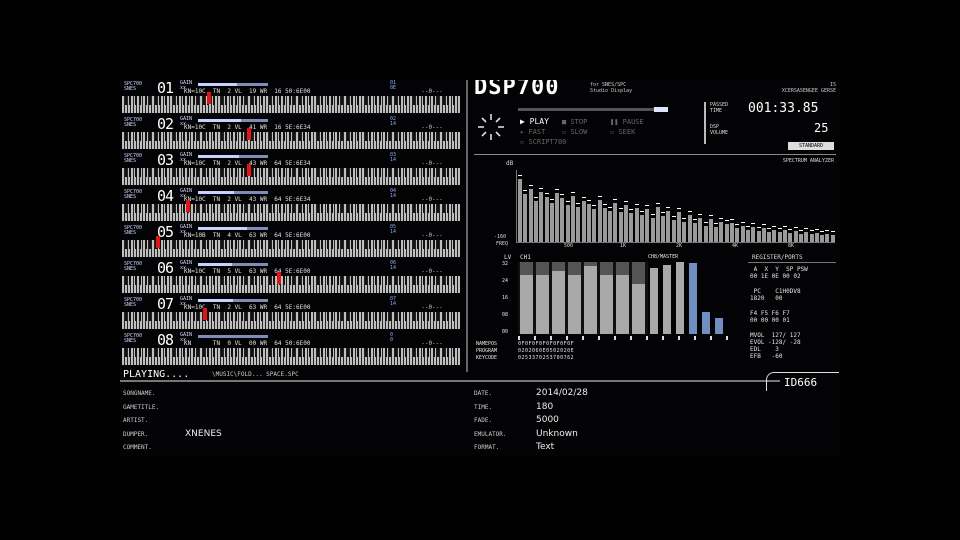 Image resolution: width=960 pixels, height=540 pixels. What do you see at coordinates (532, 132) in the screenshot?
I see `fast-button: ▸ FAST` at bounding box center [532, 132].